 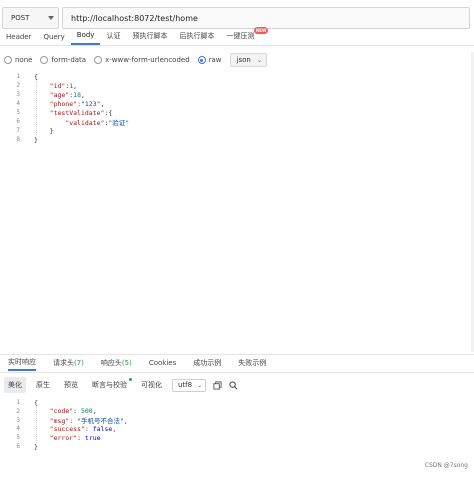 What do you see at coordinates (18, 411) in the screenshot?
I see `line-number: 2` at bounding box center [18, 411].